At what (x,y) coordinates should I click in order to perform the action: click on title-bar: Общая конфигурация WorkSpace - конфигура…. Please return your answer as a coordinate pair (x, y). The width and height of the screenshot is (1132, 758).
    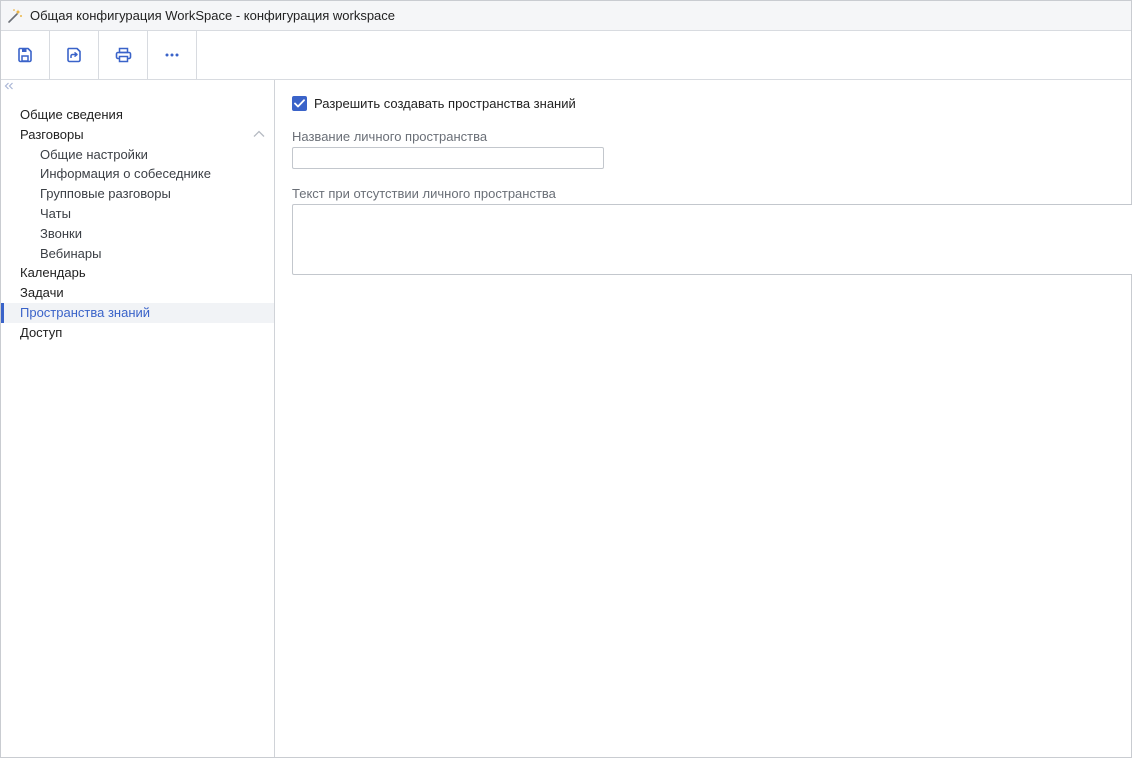
    Looking at the image, I should click on (566, 16).